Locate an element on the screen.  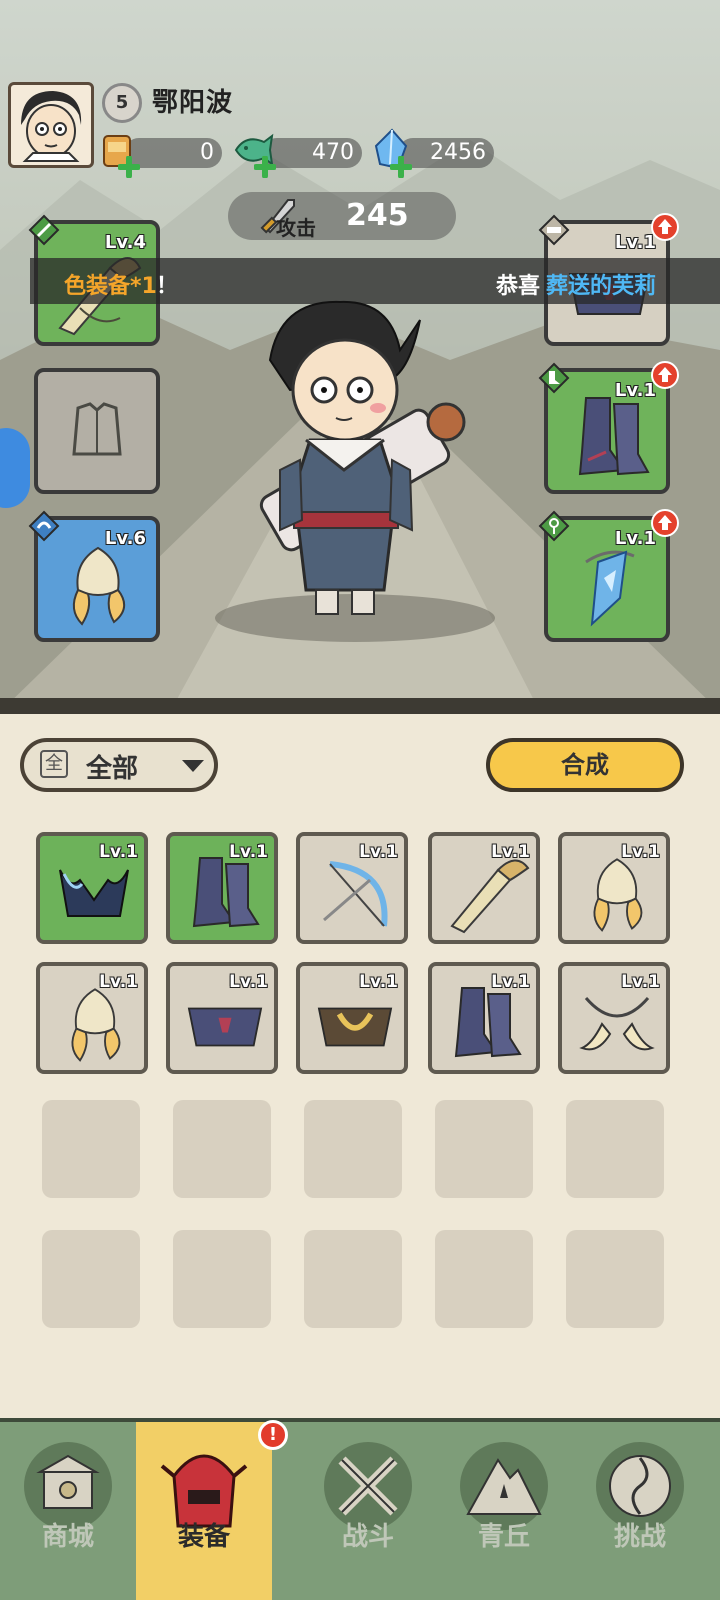
add-jade-icon is located at coordinates (265, 167).